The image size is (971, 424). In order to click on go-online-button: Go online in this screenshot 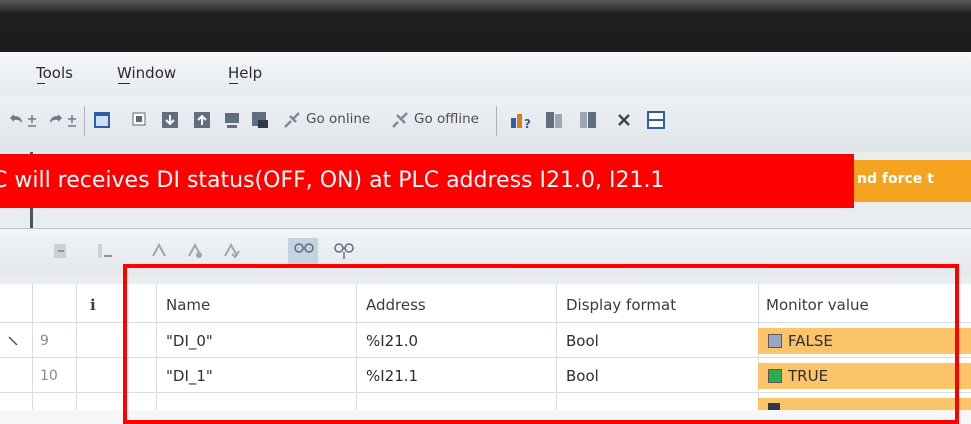, I will do `click(338, 119)`.